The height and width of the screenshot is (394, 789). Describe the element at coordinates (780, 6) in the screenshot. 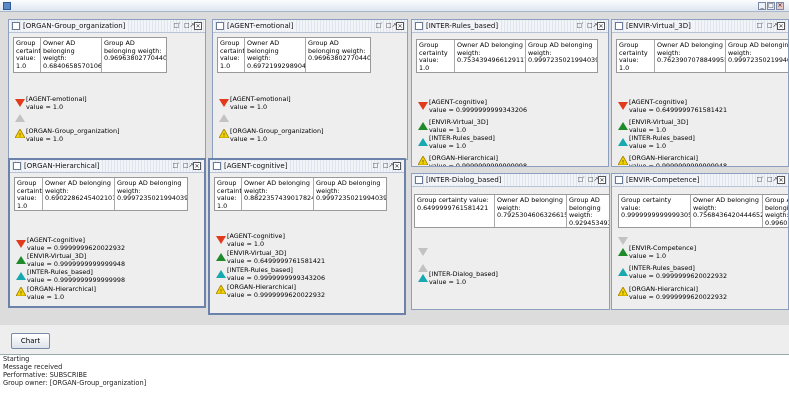

I see `close-button: ×` at that location.